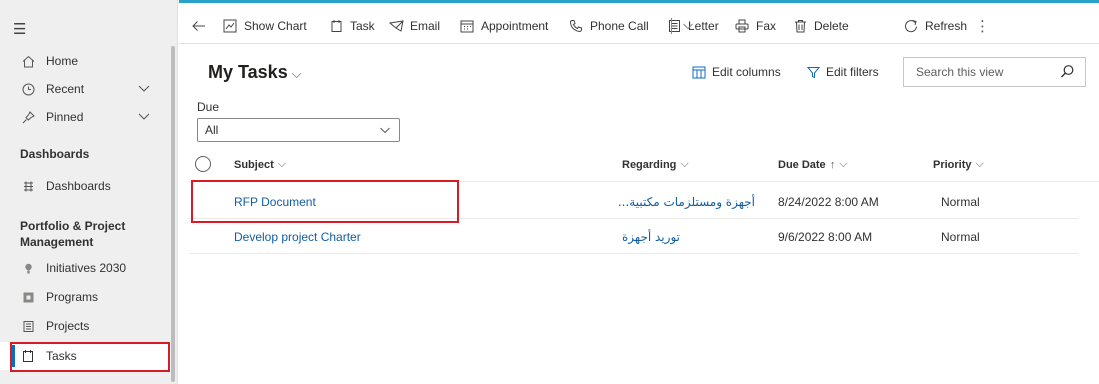  What do you see at coordinates (742, 26) in the screenshot?
I see `fax-icon` at bounding box center [742, 26].